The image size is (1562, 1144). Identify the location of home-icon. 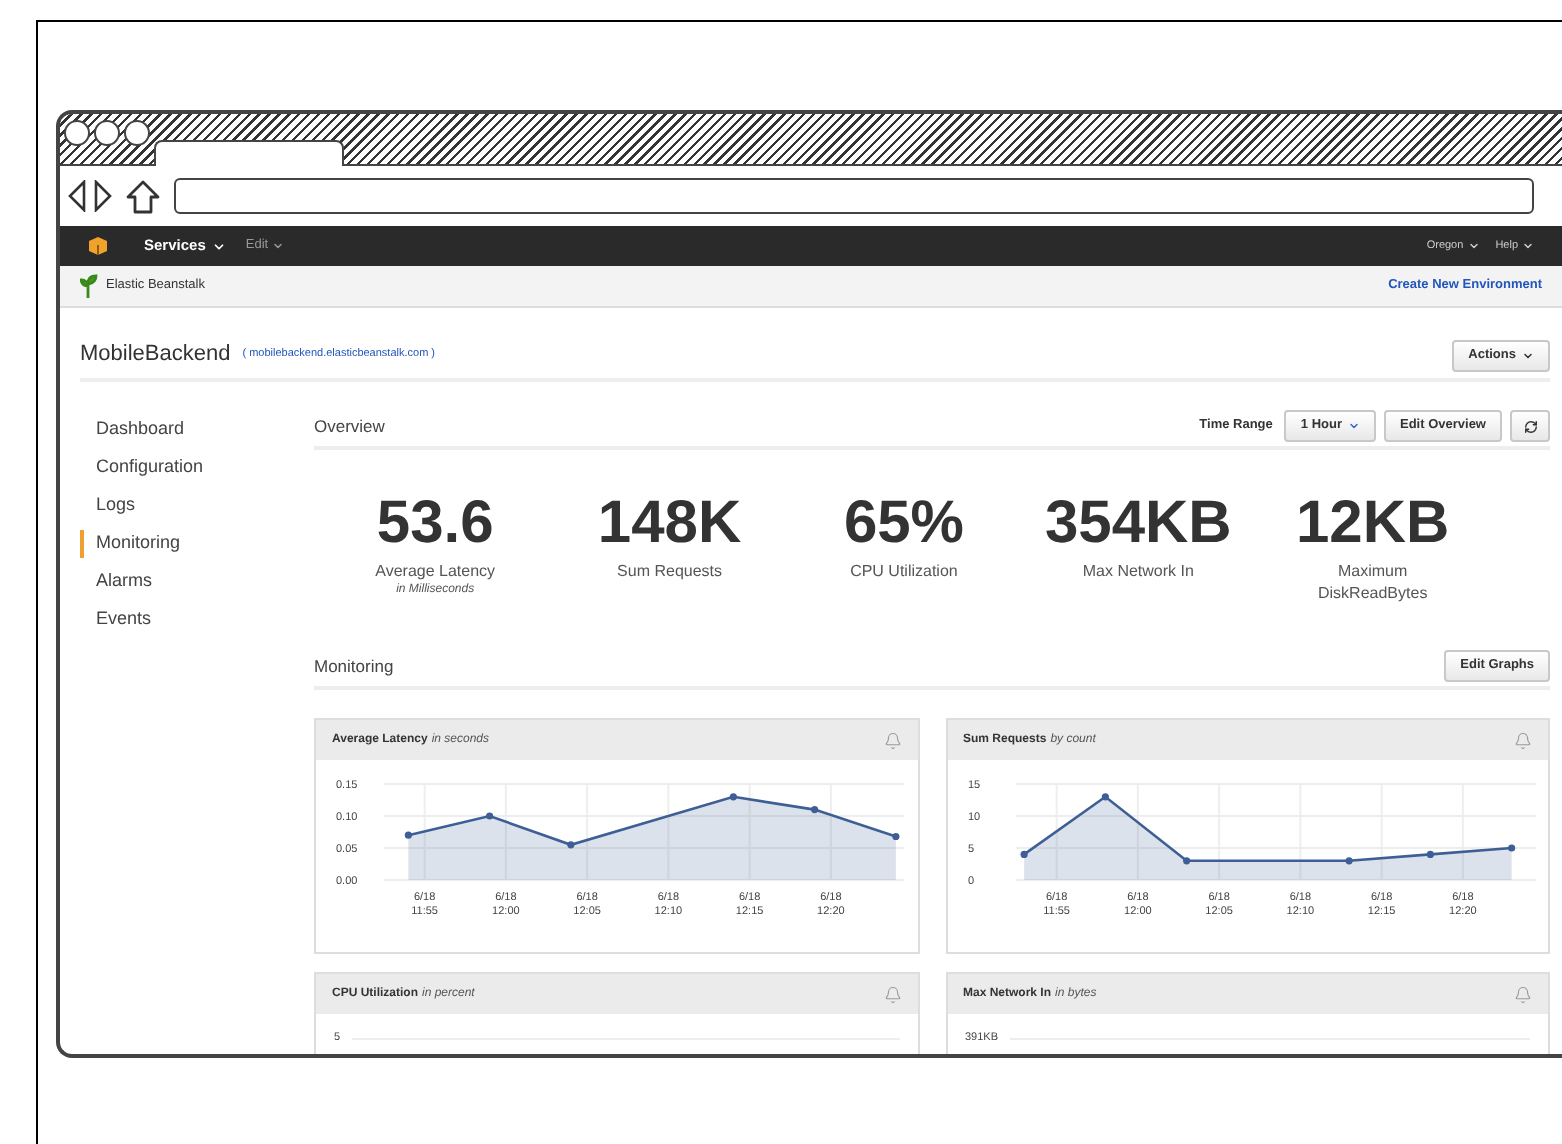
(143, 196).